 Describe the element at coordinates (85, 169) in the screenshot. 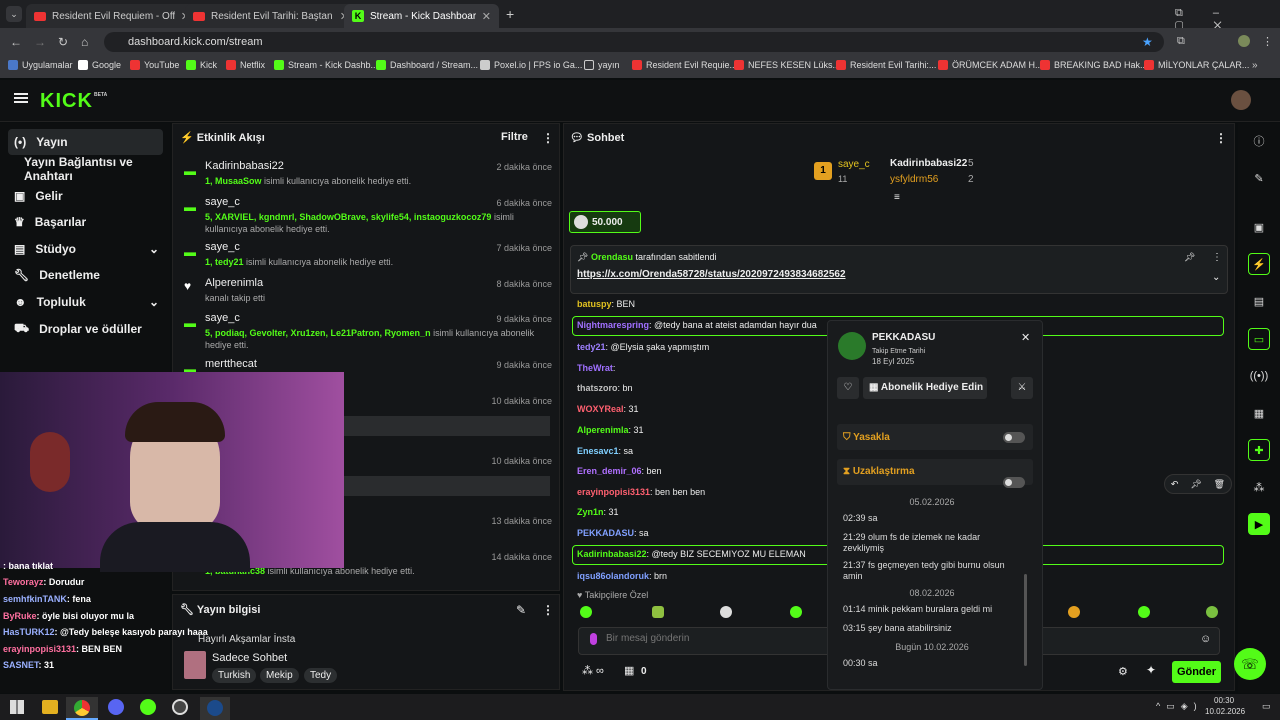

I see `sidebar-item-stream-key: Yayın Bağlantısı ve Anahtarı` at that location.